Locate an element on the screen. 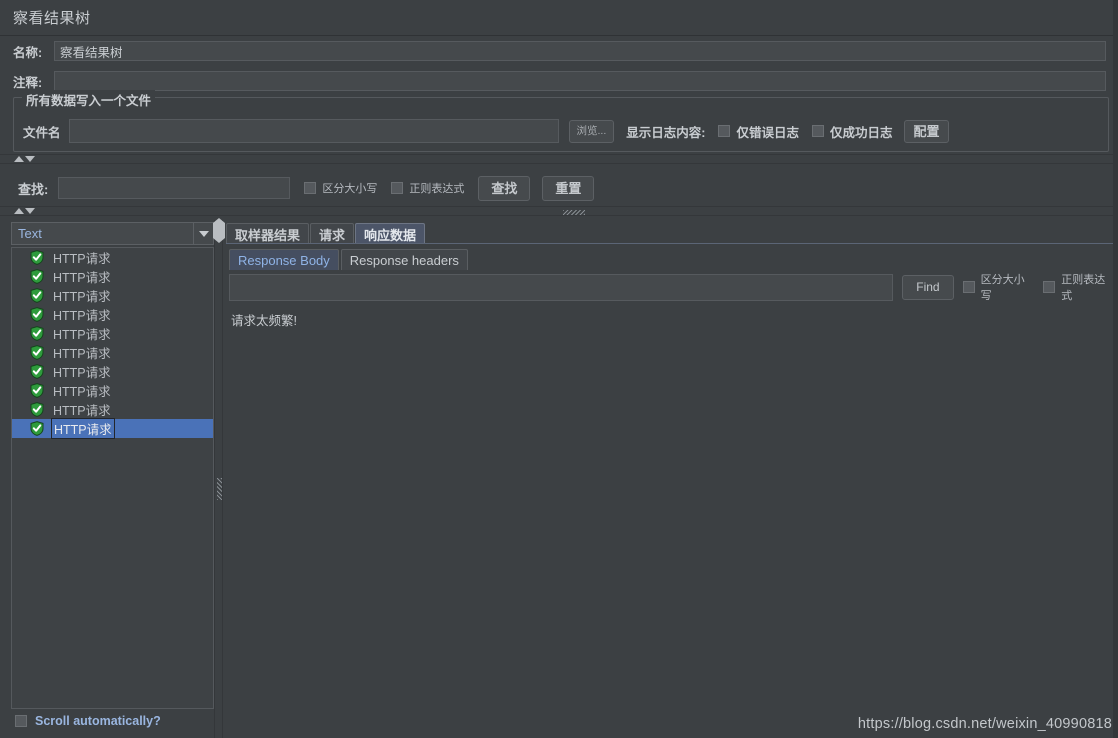 The width and height of the screenshot is (1118, 738). search-case-sensitive-checkbox: 区分大小写 is located at coordinates (340, 188).